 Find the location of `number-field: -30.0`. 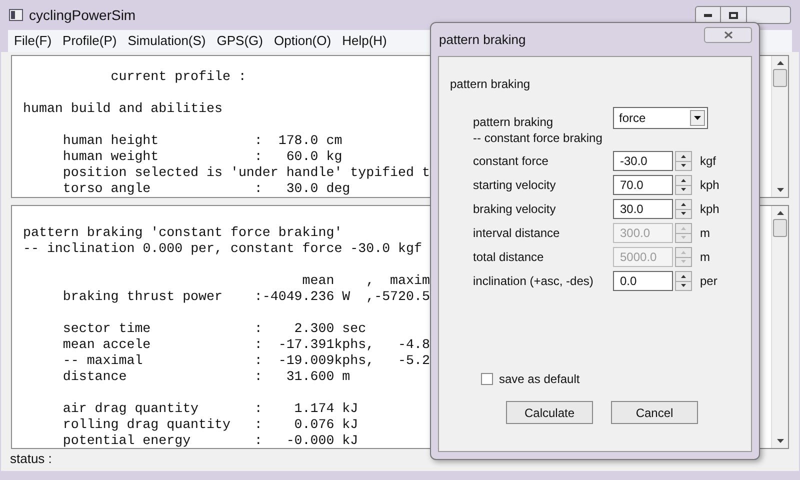

number-field: -30.0 is located at coordinates (643, 161).